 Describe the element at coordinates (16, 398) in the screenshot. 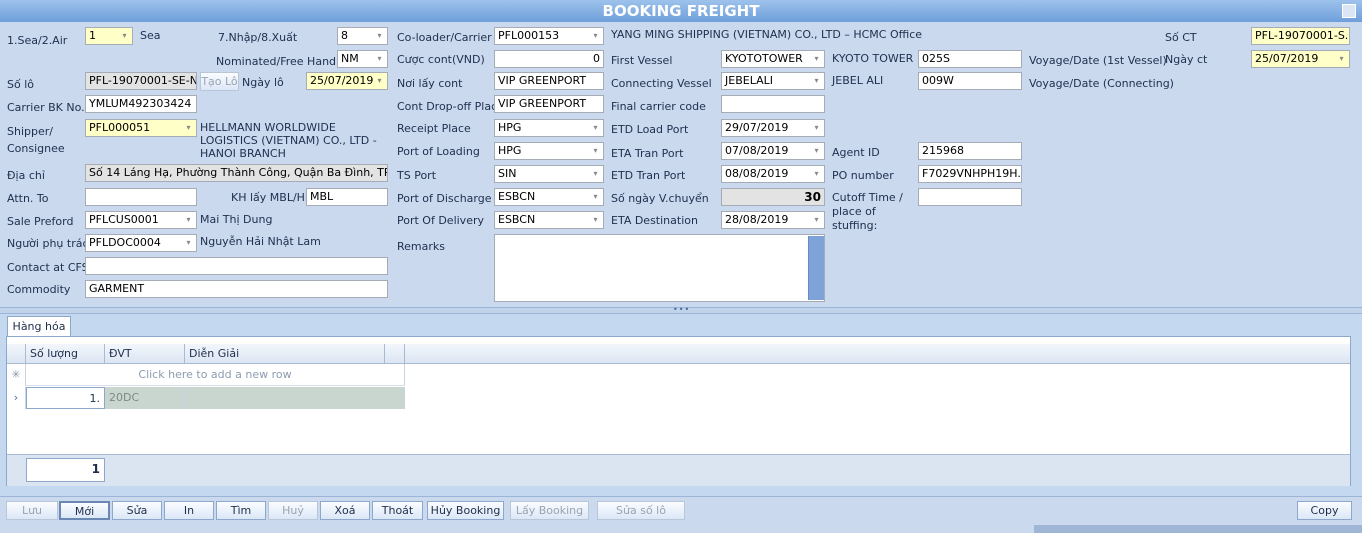

I see `row-indicator-icon: ›` at that location.